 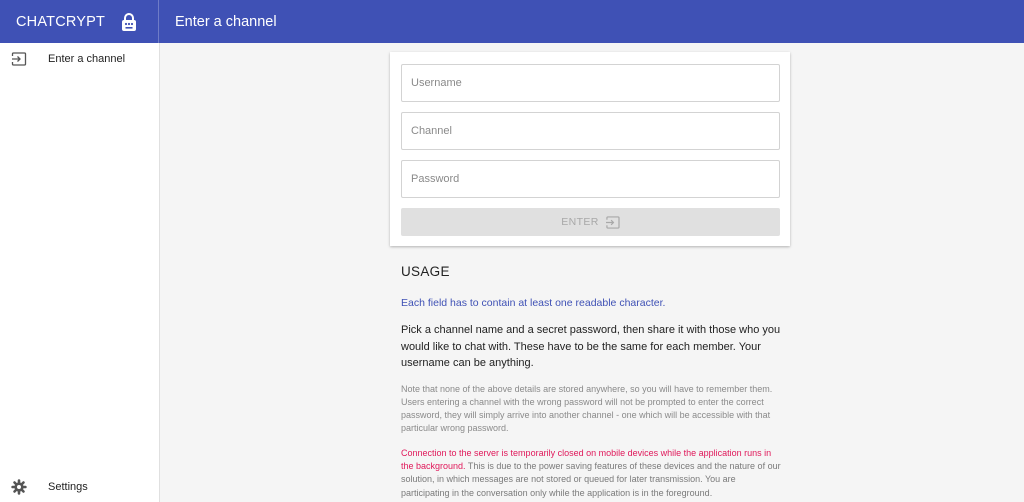 I want to click on page-title: Enter a channel, so click(x=226, y=21).